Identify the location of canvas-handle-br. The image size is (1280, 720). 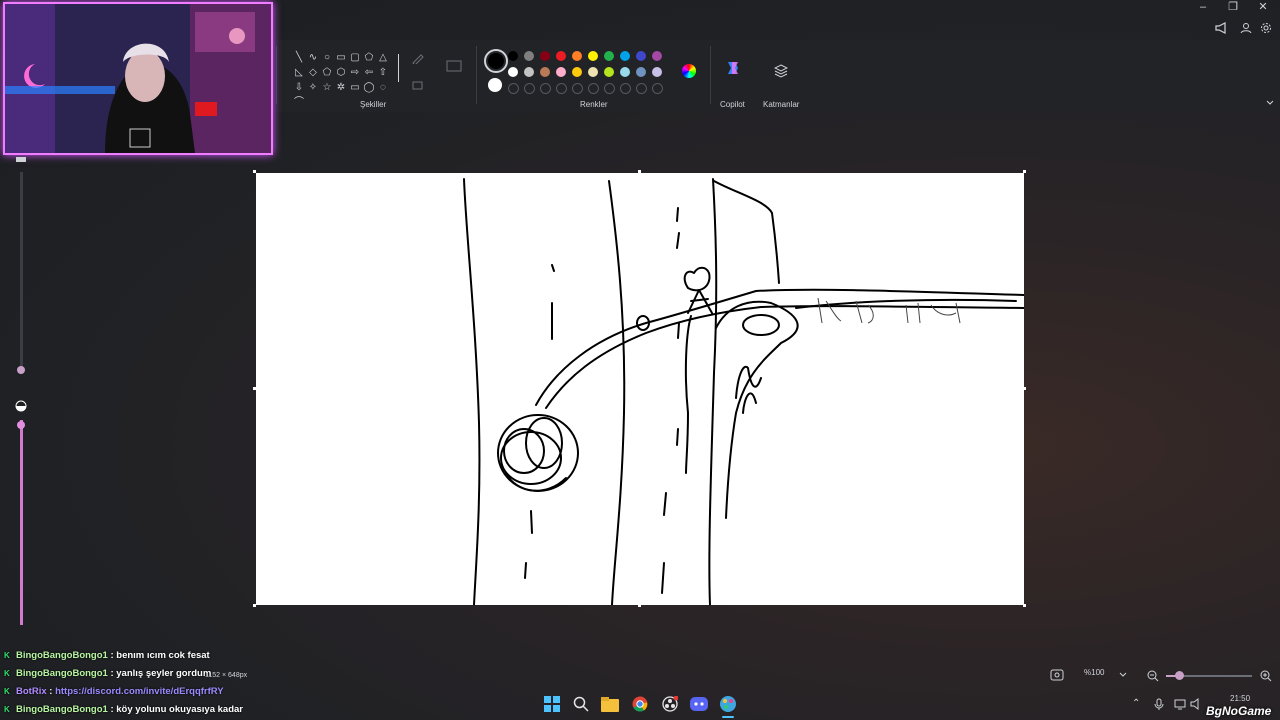
(1024, 605).